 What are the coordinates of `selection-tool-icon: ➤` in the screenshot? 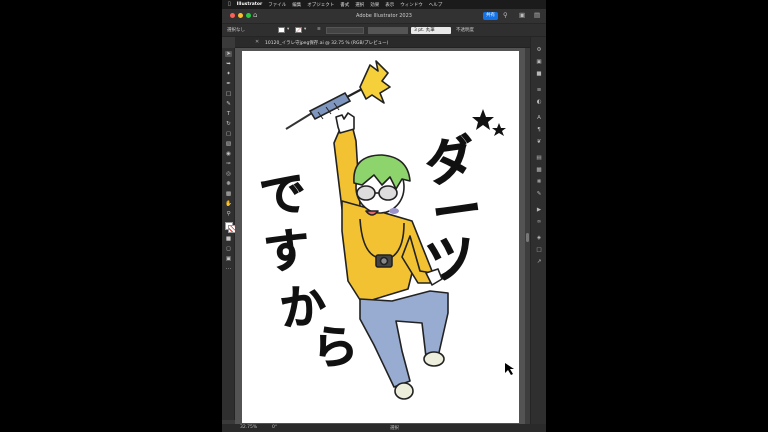 It's located at (228, 54).